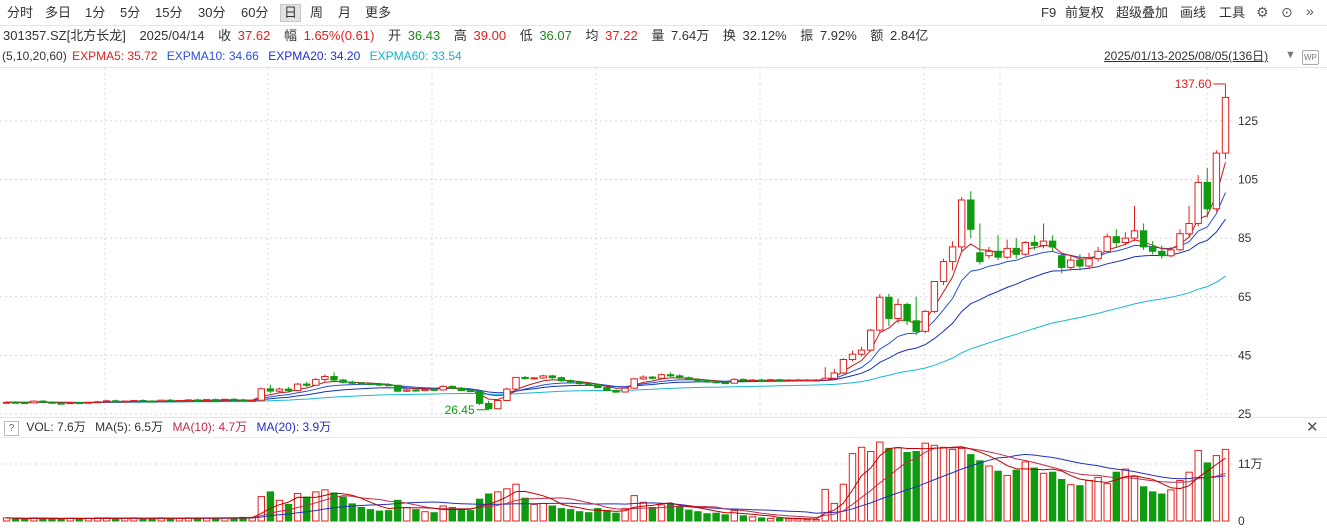 The width and height of the screenshot is (1327, 530). I want to click on vol-ma5: MA(5): 6.5万, so click(129, 427).